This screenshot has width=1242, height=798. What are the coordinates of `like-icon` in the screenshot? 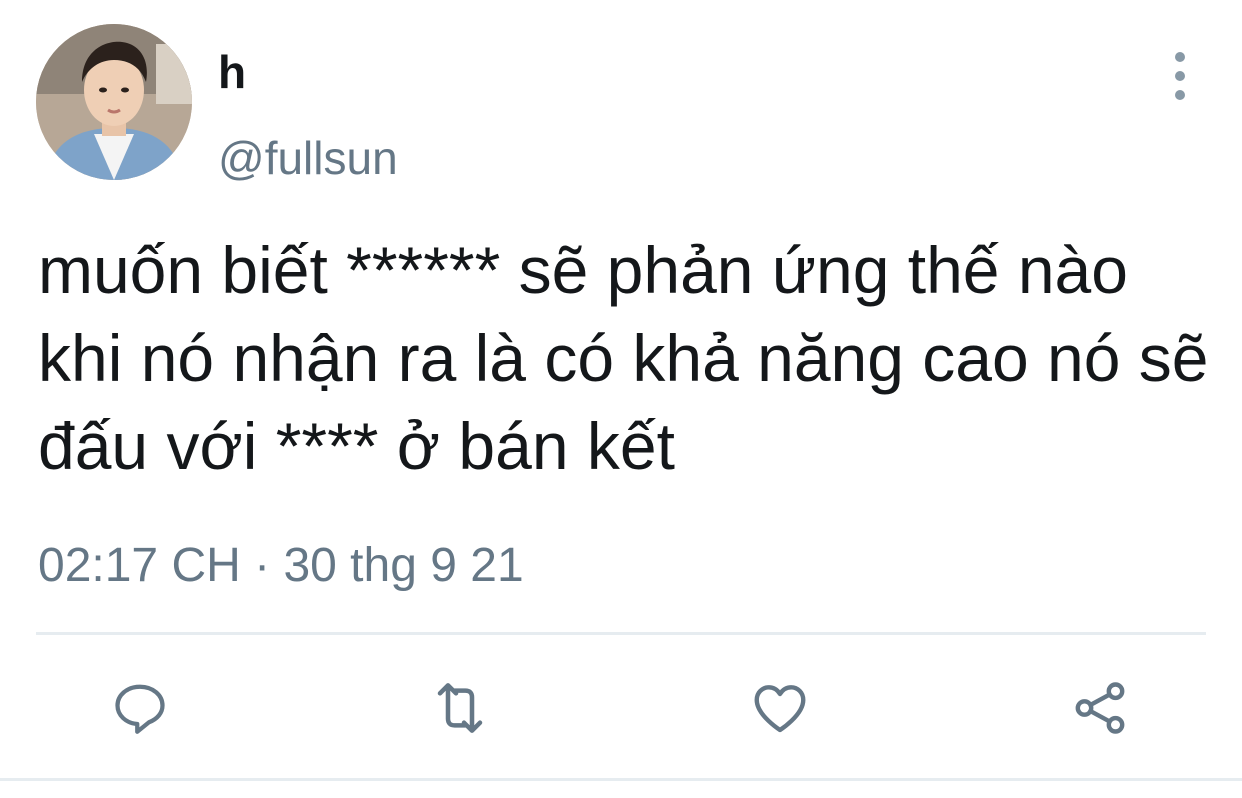 It's located at (780, 709).